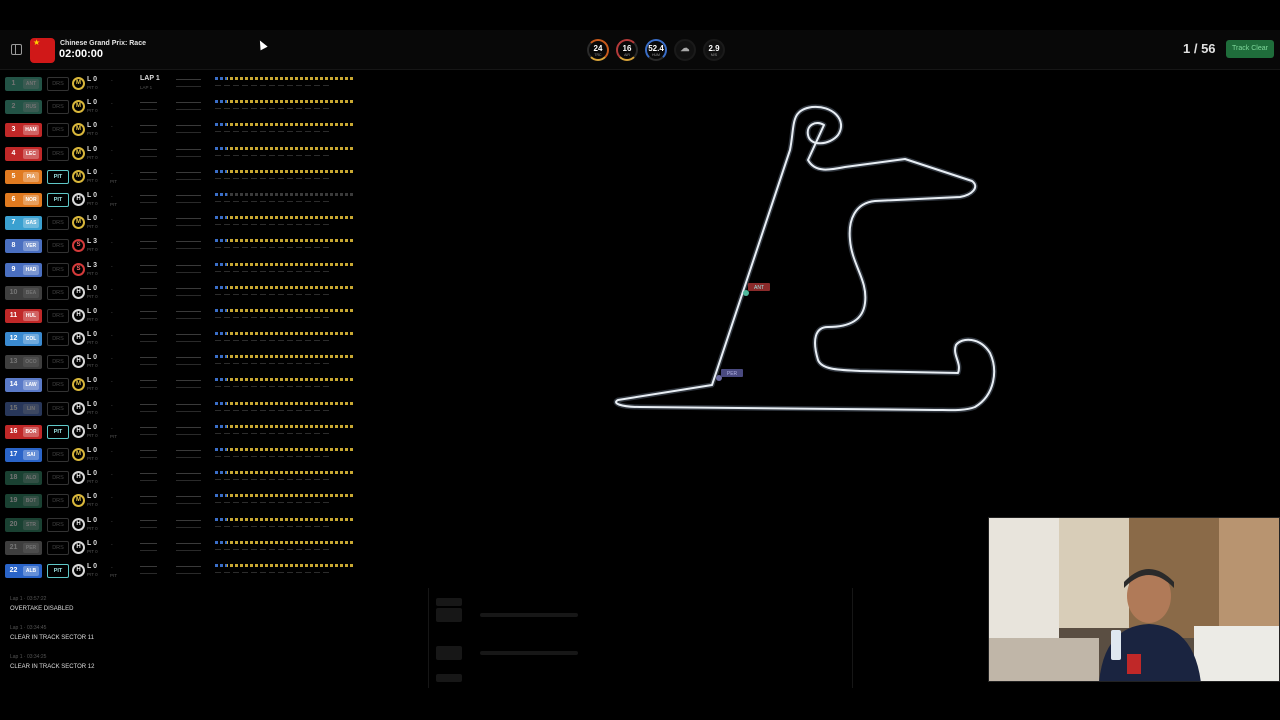 The width and height of the screenshot is (1280, 720). Describe the element at coordinates (185, 130) in the screenshot. I see `driver-row: 3 HAM DRS M L 0 PIT 0 -` at that location.